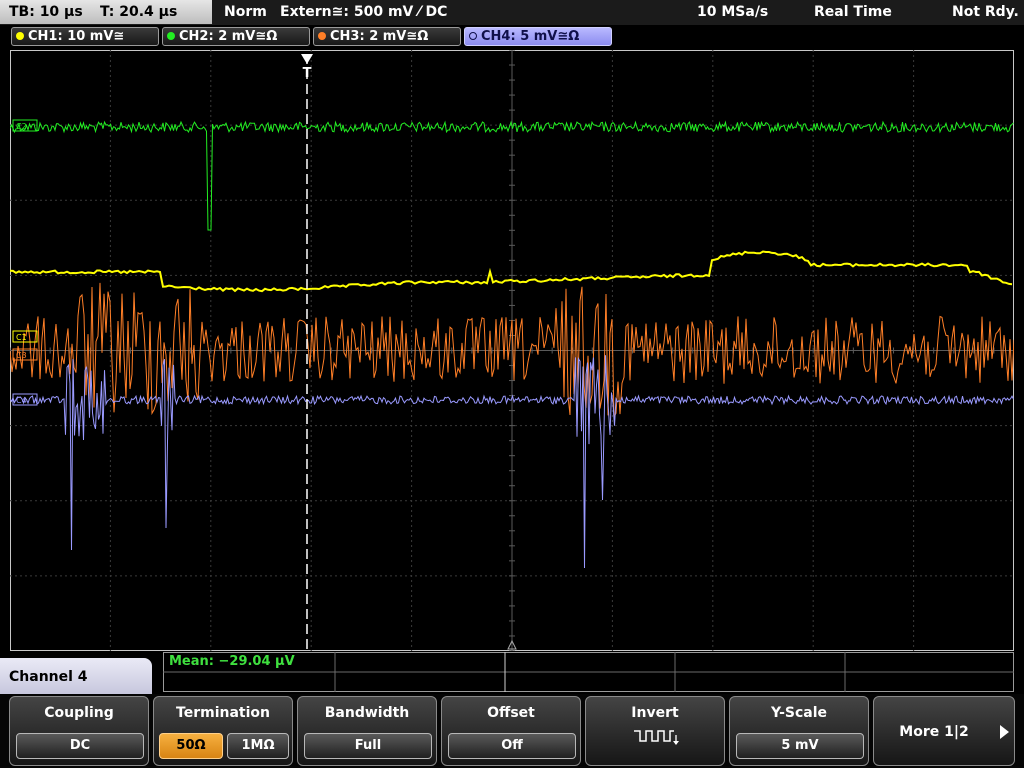 The height and width of the screenshot is (768, 1024). I want to click on offset-label: Offset, so click(511, 713).